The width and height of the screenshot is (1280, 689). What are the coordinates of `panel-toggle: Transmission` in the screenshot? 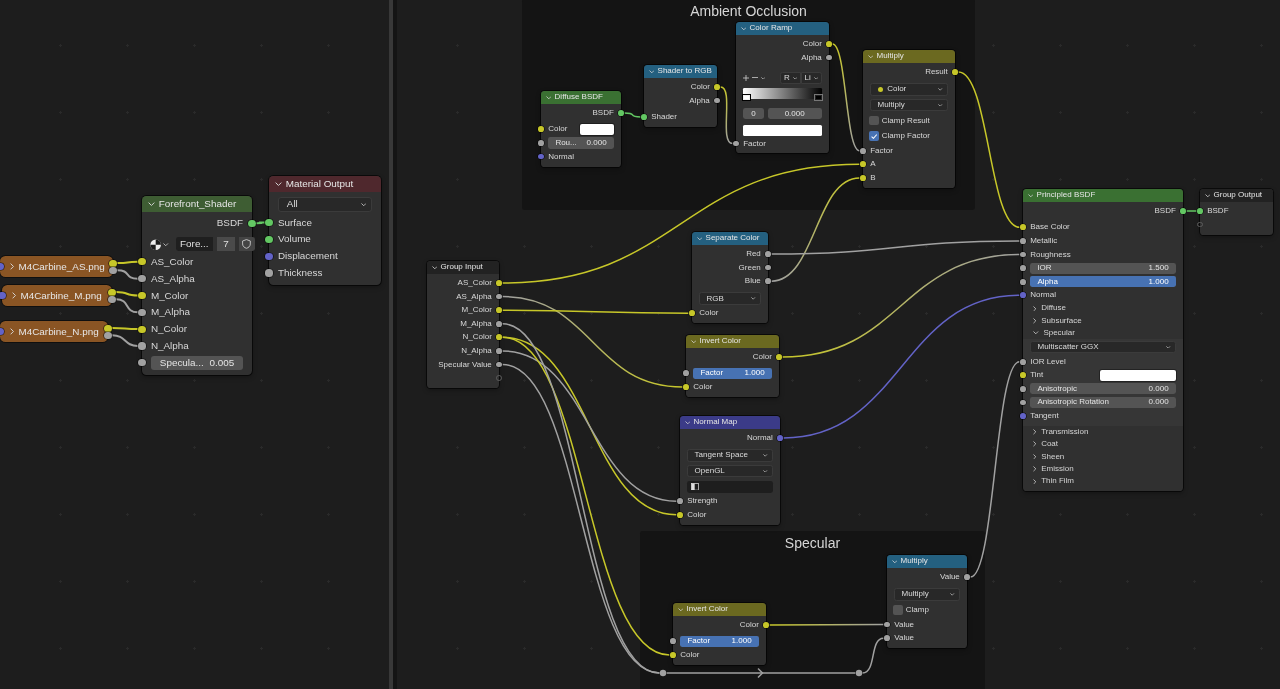 It's located at (1059, 431).